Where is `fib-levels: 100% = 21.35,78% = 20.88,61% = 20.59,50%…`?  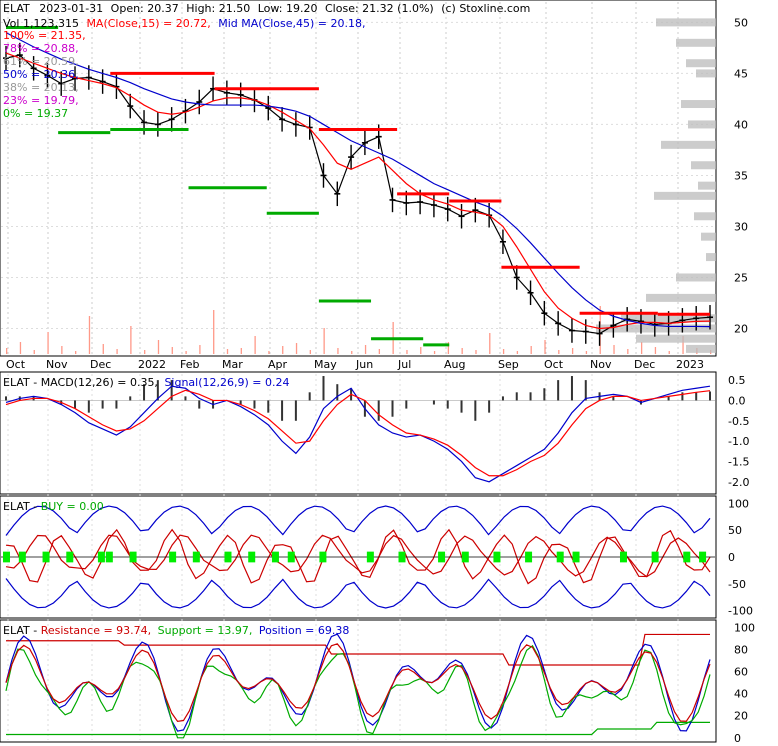 fib-levels: 100% = 21.35,78% = 20.88,61% = 20.59,50%… is located at coordinates (44, 74).